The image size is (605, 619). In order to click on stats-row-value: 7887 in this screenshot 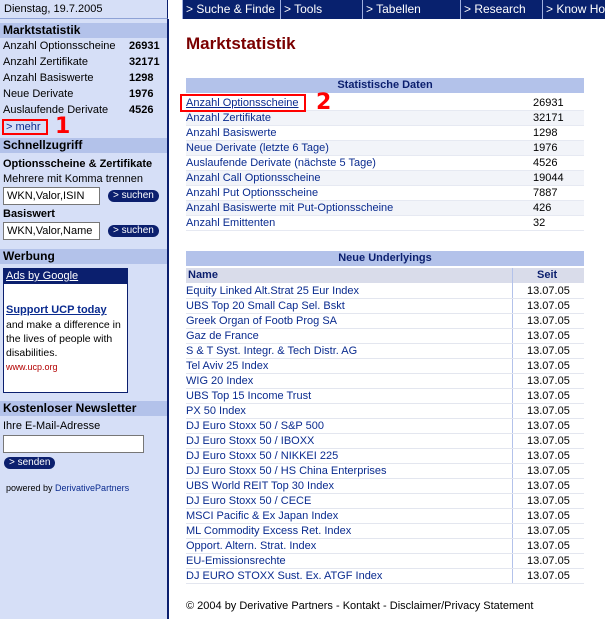, I will do `click(545, 193)`.